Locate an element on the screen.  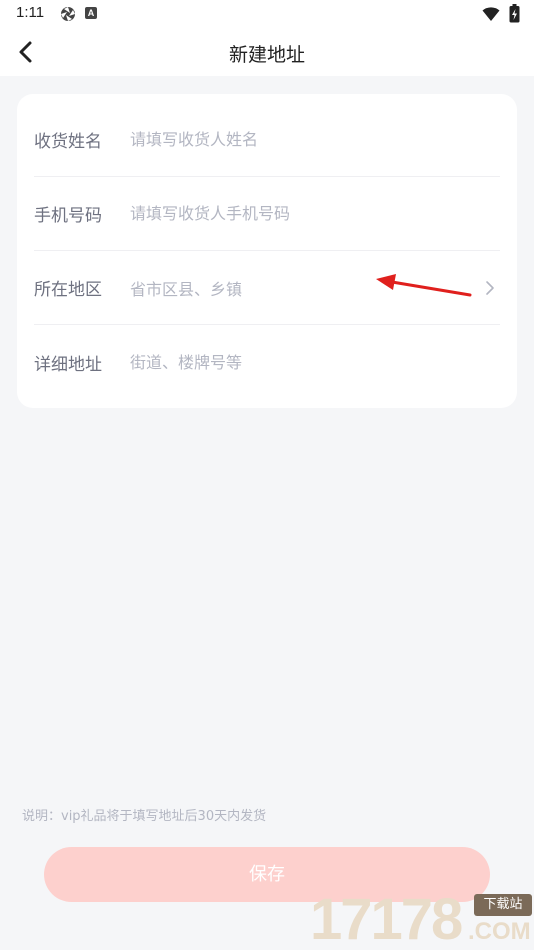
a-badge-icon: A is located at coordinates (91, 13).